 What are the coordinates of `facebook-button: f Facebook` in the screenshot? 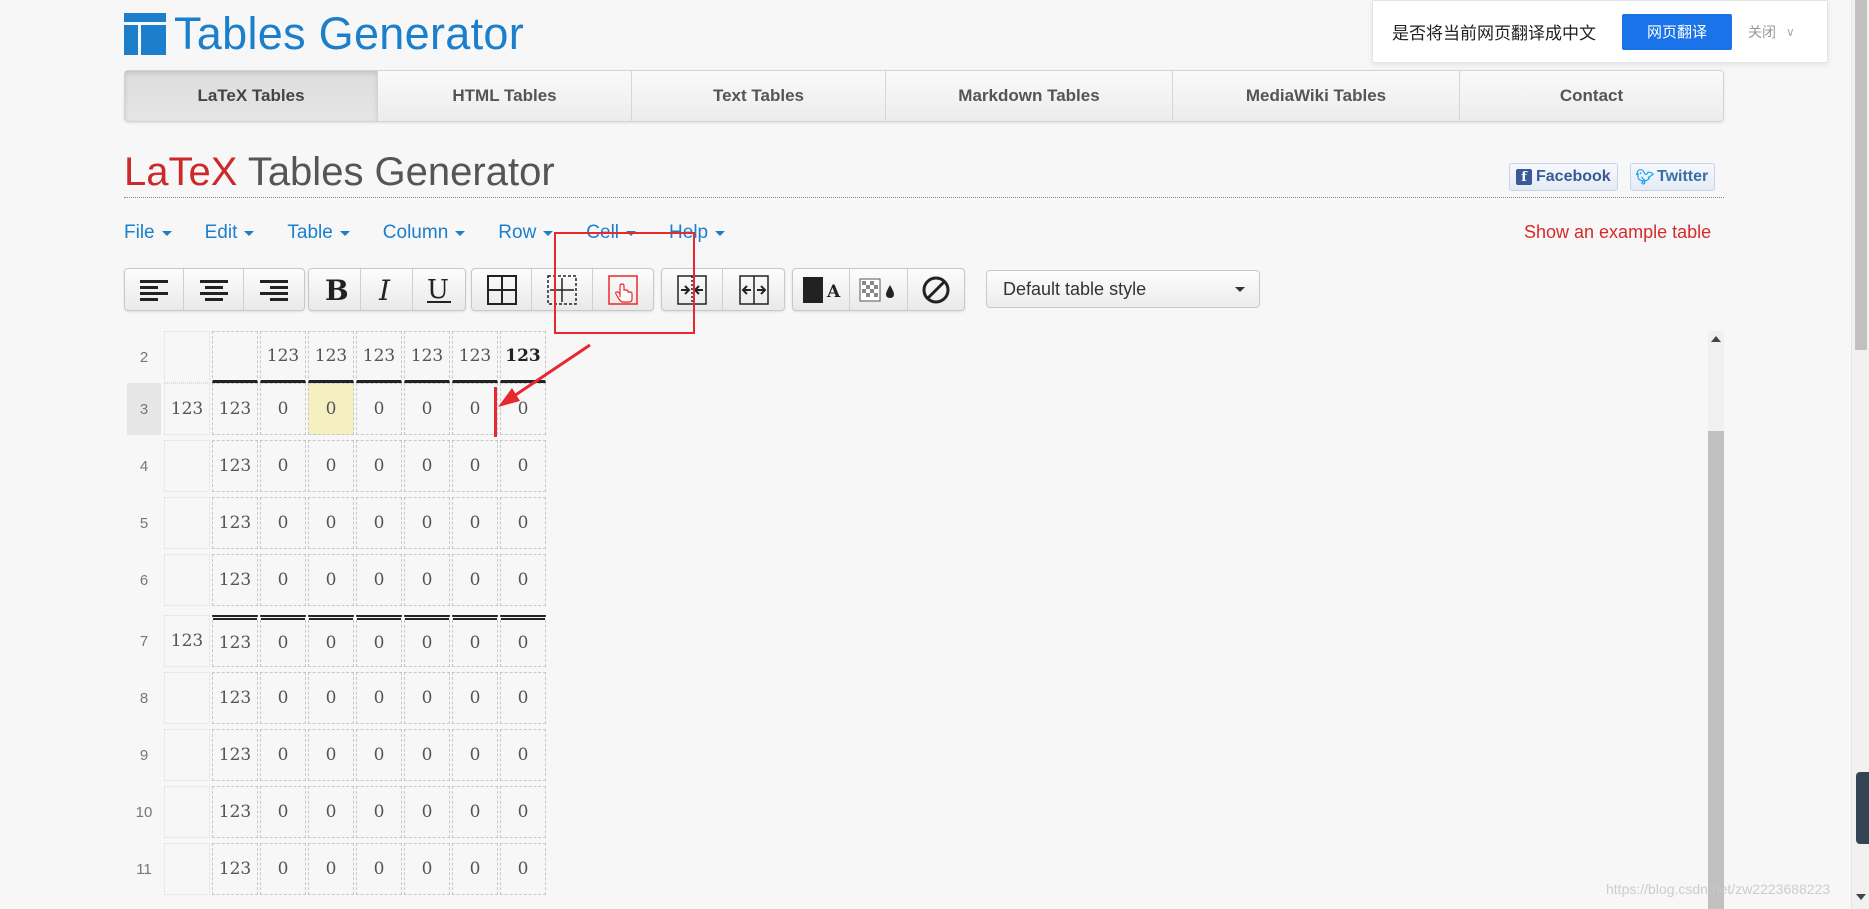 It's located at (1563, 177).